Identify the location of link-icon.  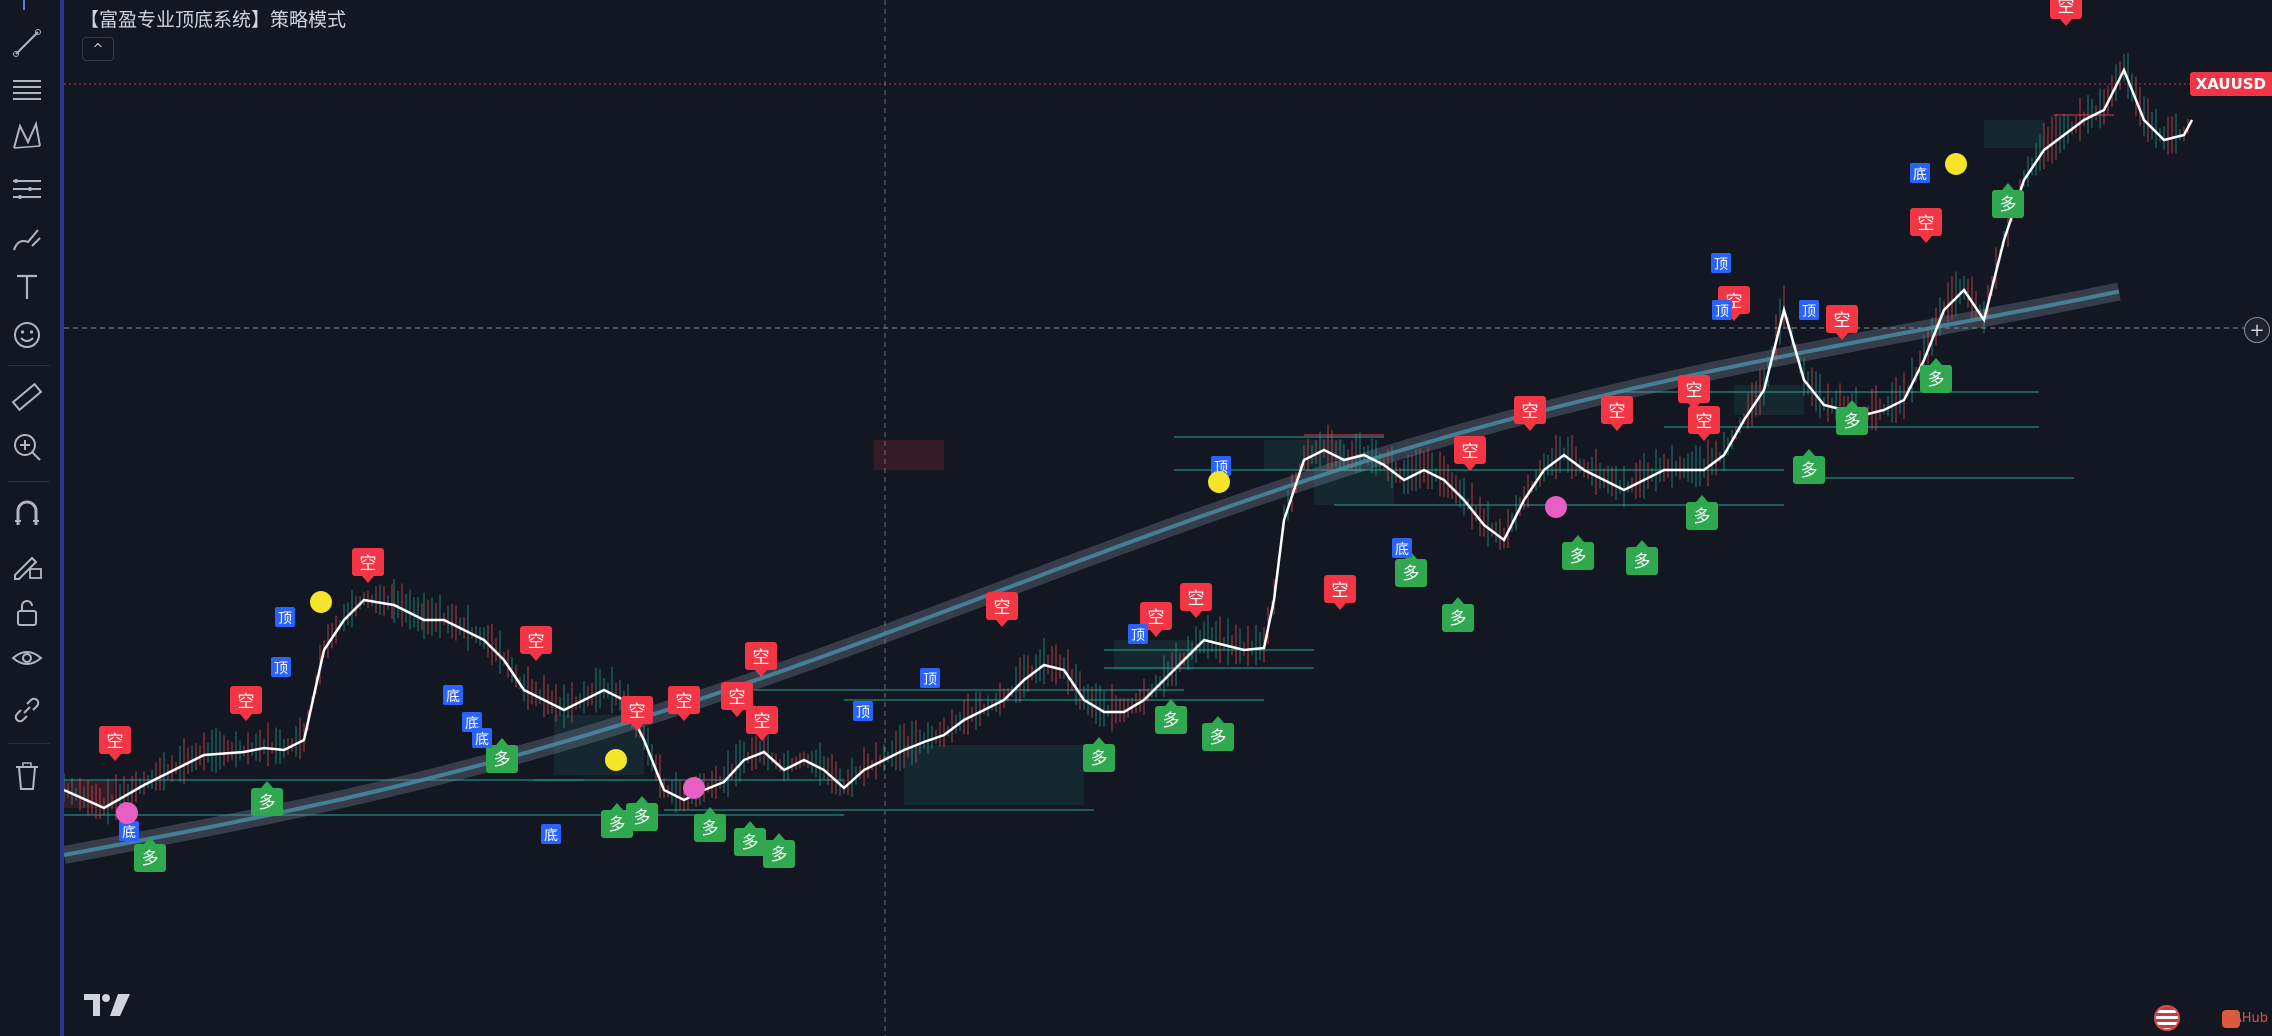
(27, 710).